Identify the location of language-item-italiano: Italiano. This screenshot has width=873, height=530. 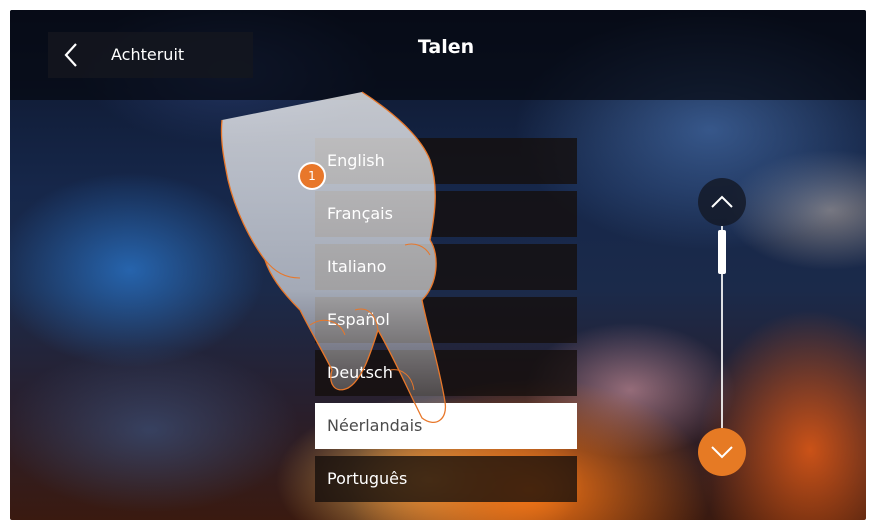
(446, 267).